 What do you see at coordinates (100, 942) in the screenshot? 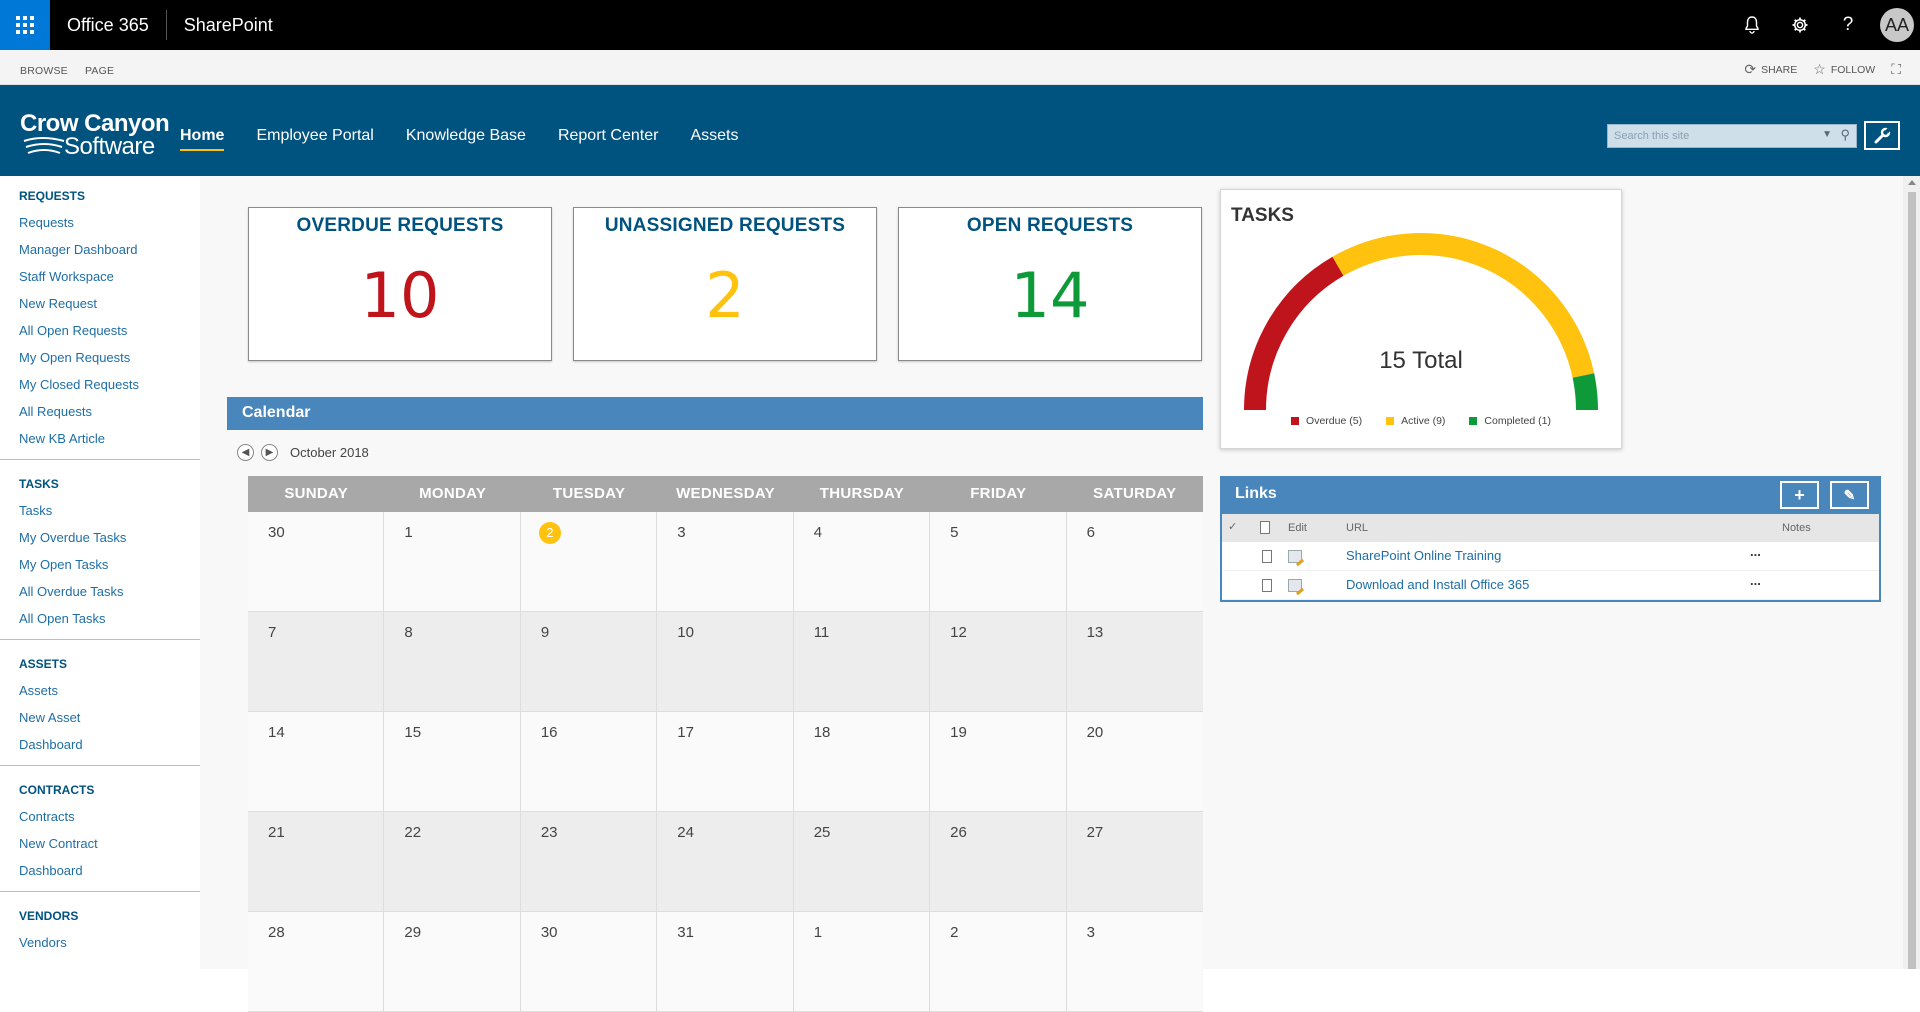
I see `nav-item-vendors: Vendors` at bounding box center [100, 942].